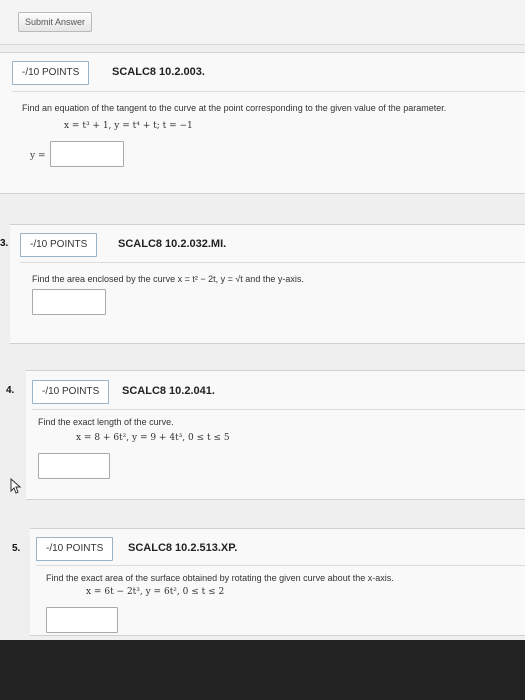  Describe the element at coordinates (158, 72) in the screenshot. I see `question-code: SCALC8 10.2.003.` at that location.